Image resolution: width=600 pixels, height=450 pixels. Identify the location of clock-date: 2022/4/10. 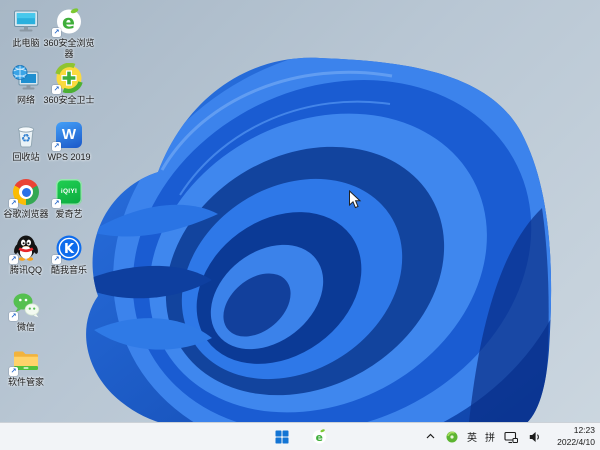
(576, 441).